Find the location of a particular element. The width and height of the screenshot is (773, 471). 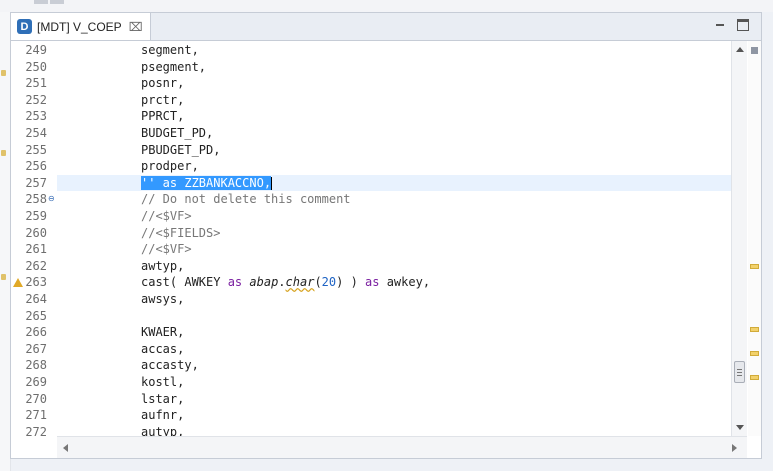

line-number: 251 is located at coordinates (36, 83).